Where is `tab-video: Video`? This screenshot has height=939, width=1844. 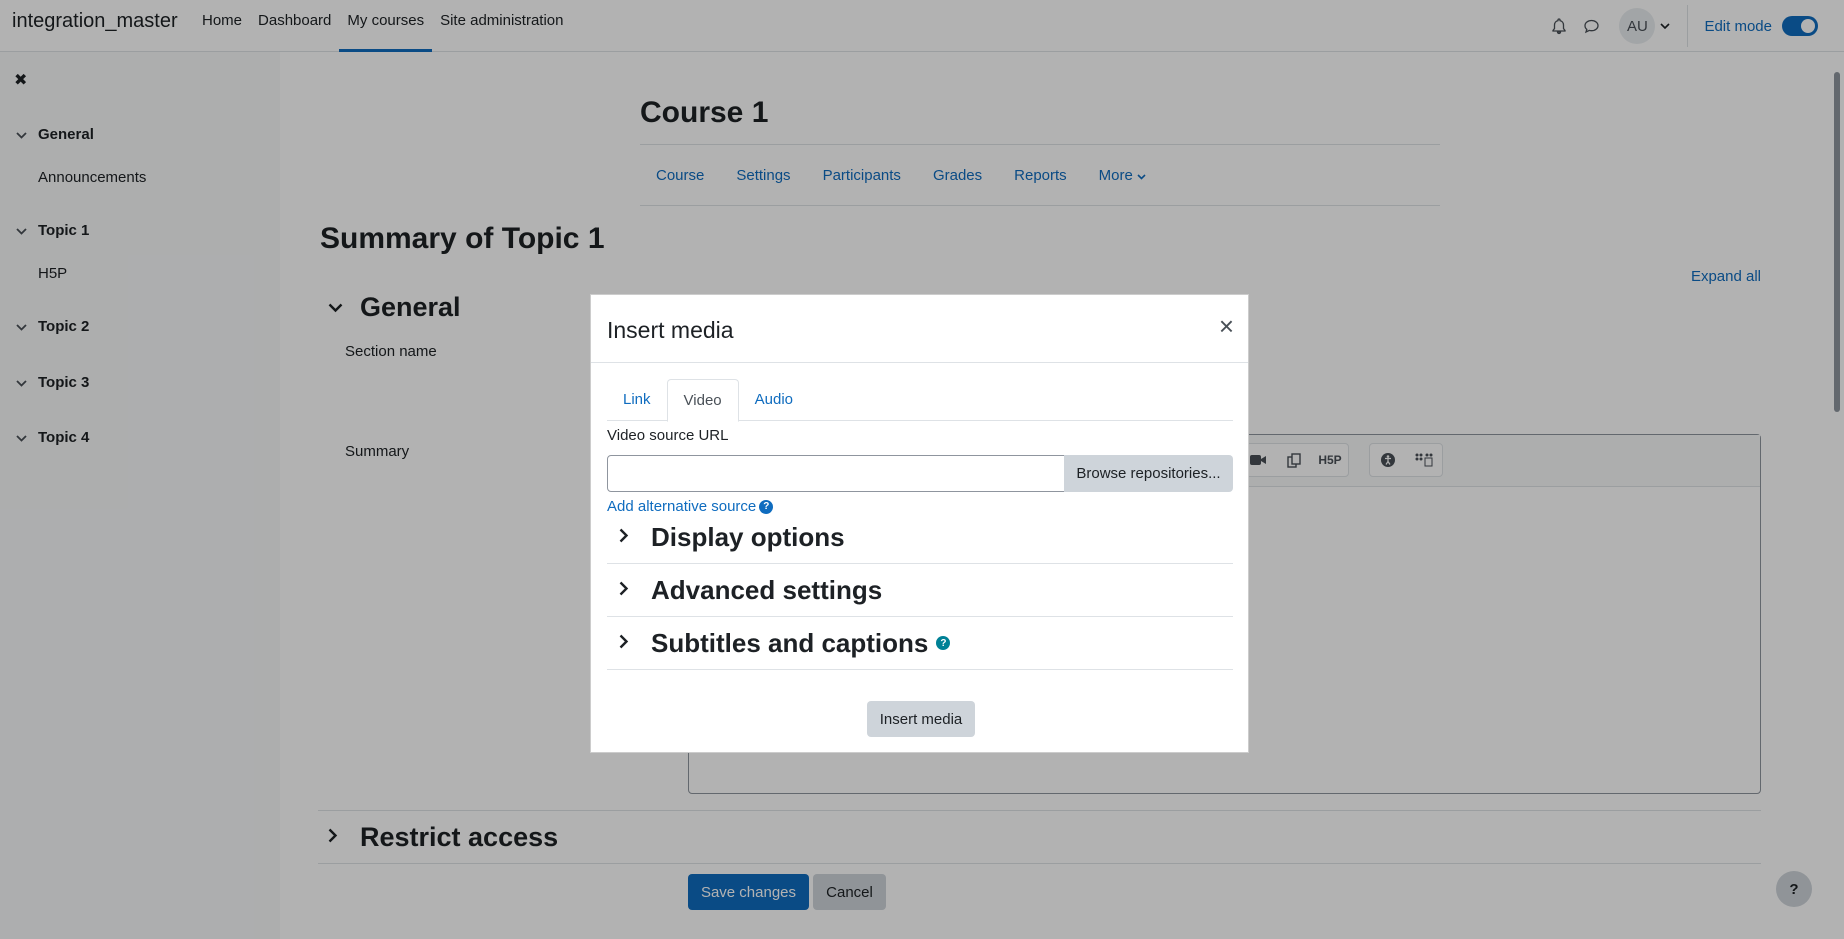 tab-video: Video is located at coordinates (702, 400).